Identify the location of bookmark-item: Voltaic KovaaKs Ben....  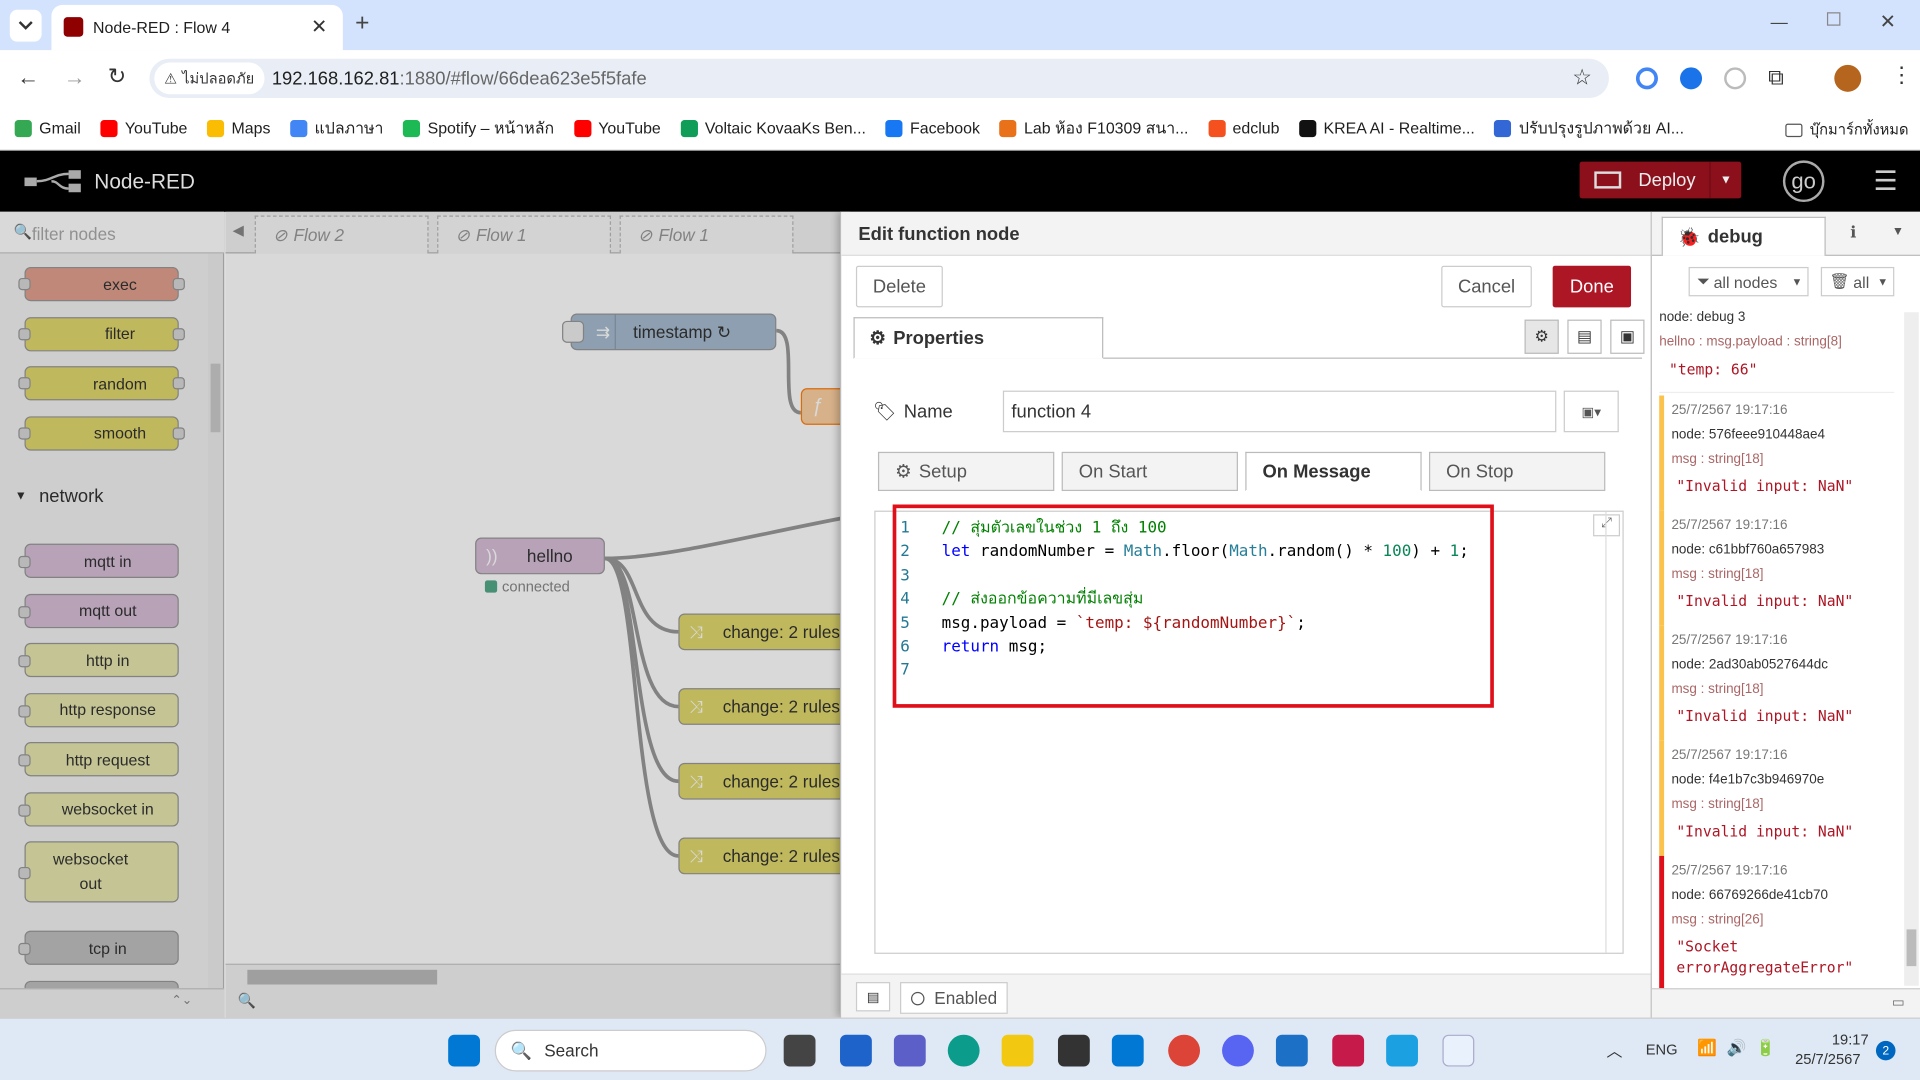
(773, 128).